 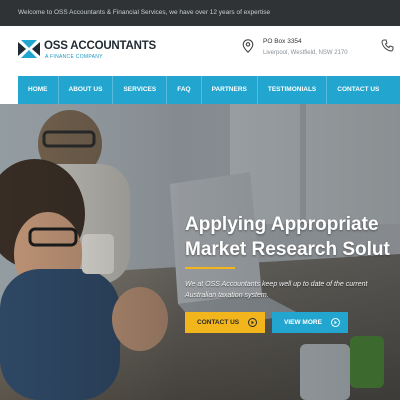 What do you see at coordinates (74, 57) in the screenshot?
I see `brand-tagline: A FINANCE COMPANY` at bounding box center [74, 57].